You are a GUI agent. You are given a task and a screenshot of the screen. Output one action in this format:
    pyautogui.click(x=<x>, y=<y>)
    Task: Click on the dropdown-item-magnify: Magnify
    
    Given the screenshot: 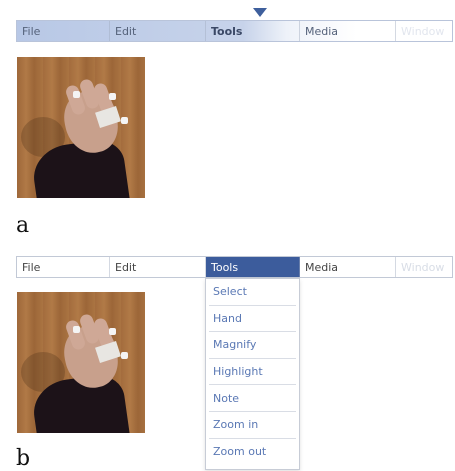 What is the action you would take?
    pyautogui.click(x=252, y=345)
    